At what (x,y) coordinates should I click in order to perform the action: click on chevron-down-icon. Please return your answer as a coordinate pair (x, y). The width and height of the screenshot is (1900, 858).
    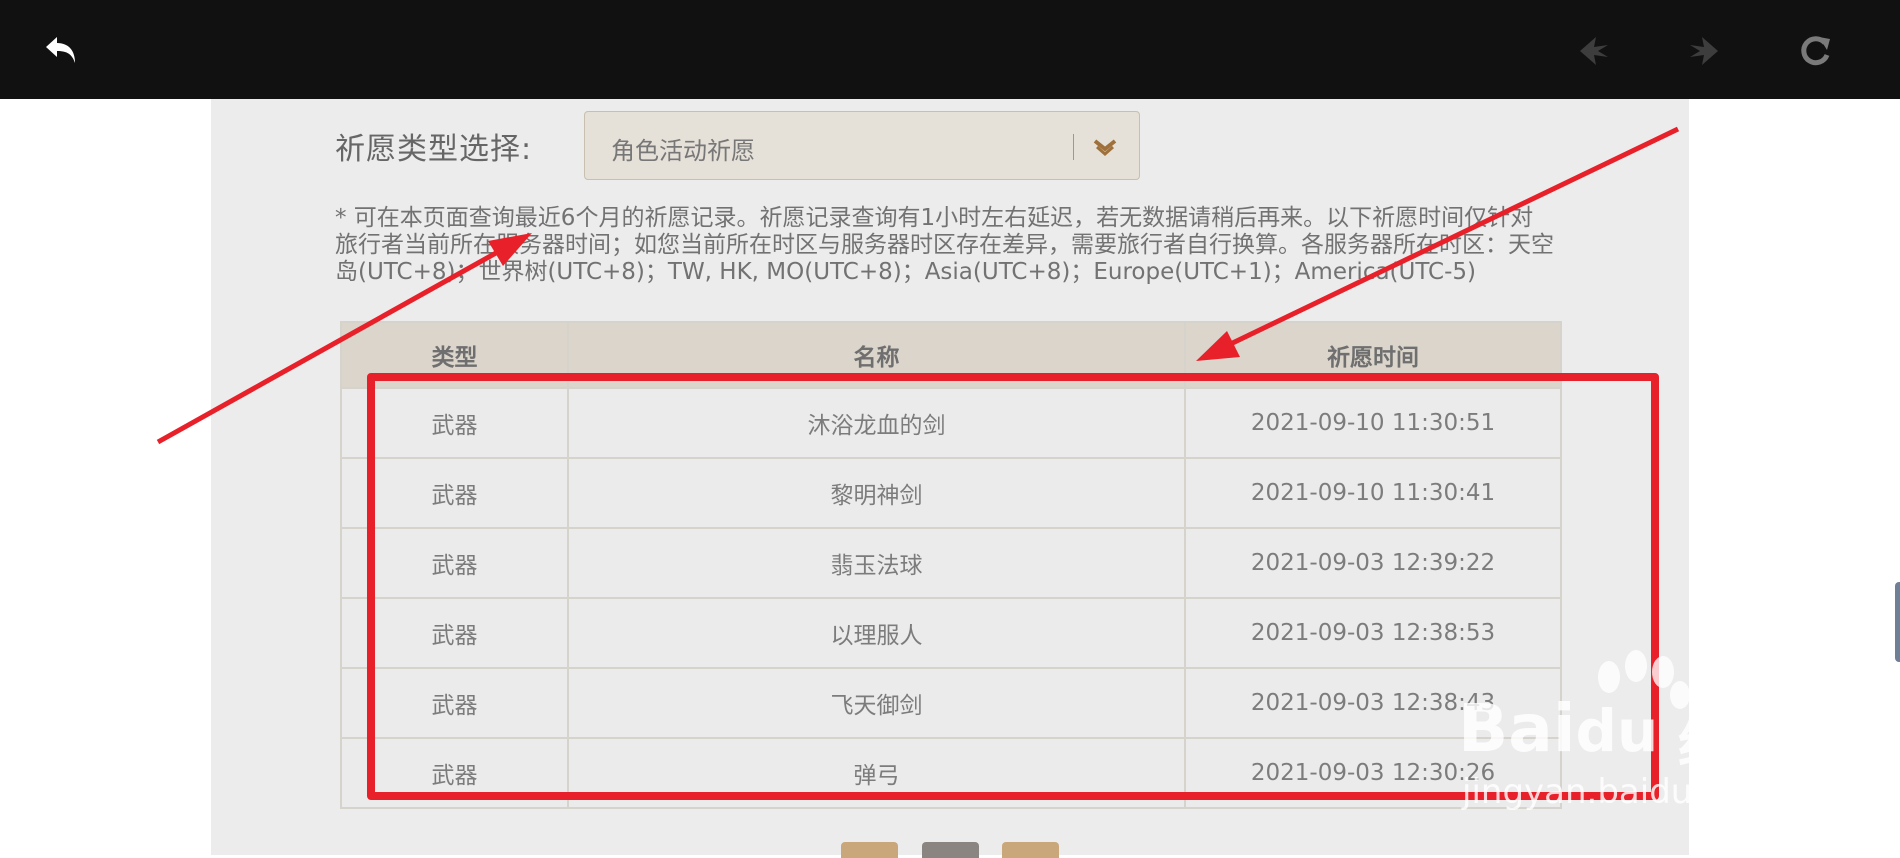
    Looking at the image, I should click on (1105, 147).